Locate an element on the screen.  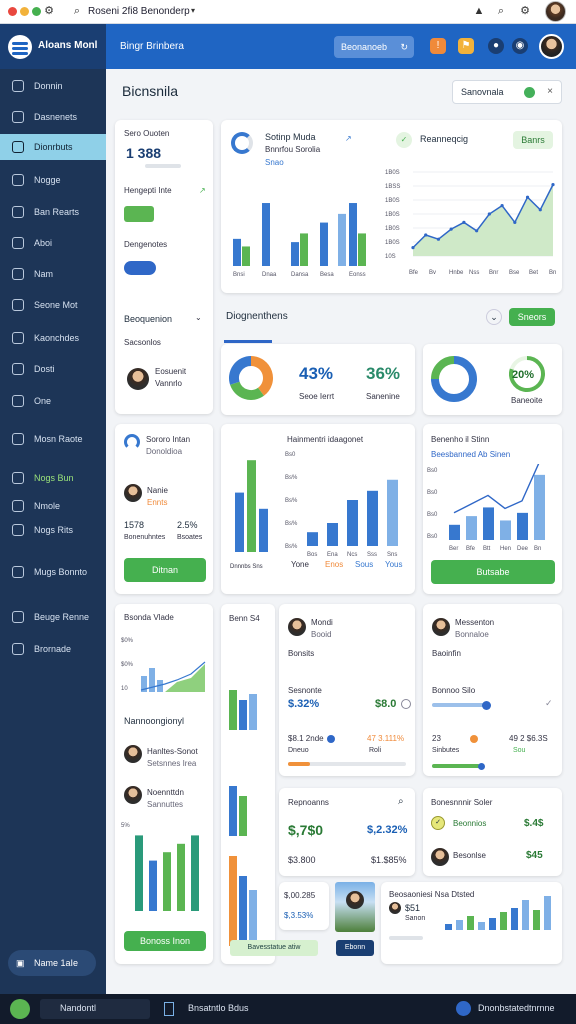
diagnostics-underline is located at coordinates (248, 341).